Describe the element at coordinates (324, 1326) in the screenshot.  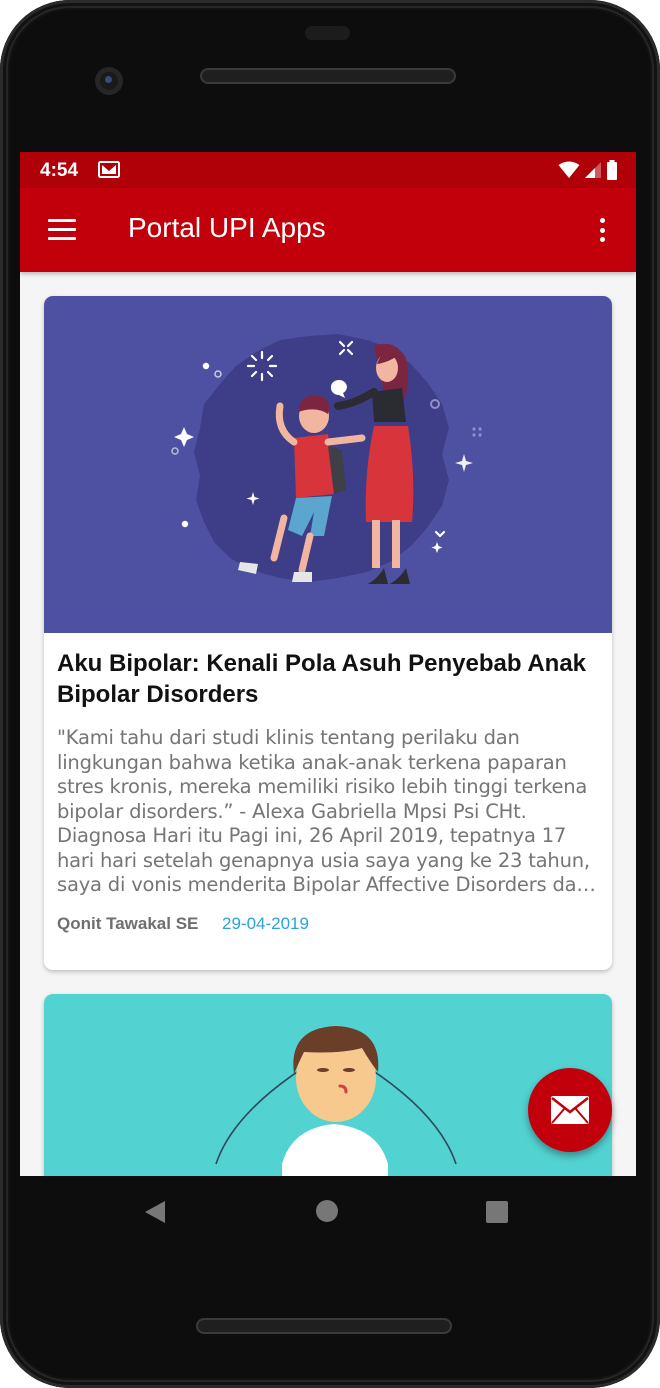
I see `bottom-speaker` at that location.